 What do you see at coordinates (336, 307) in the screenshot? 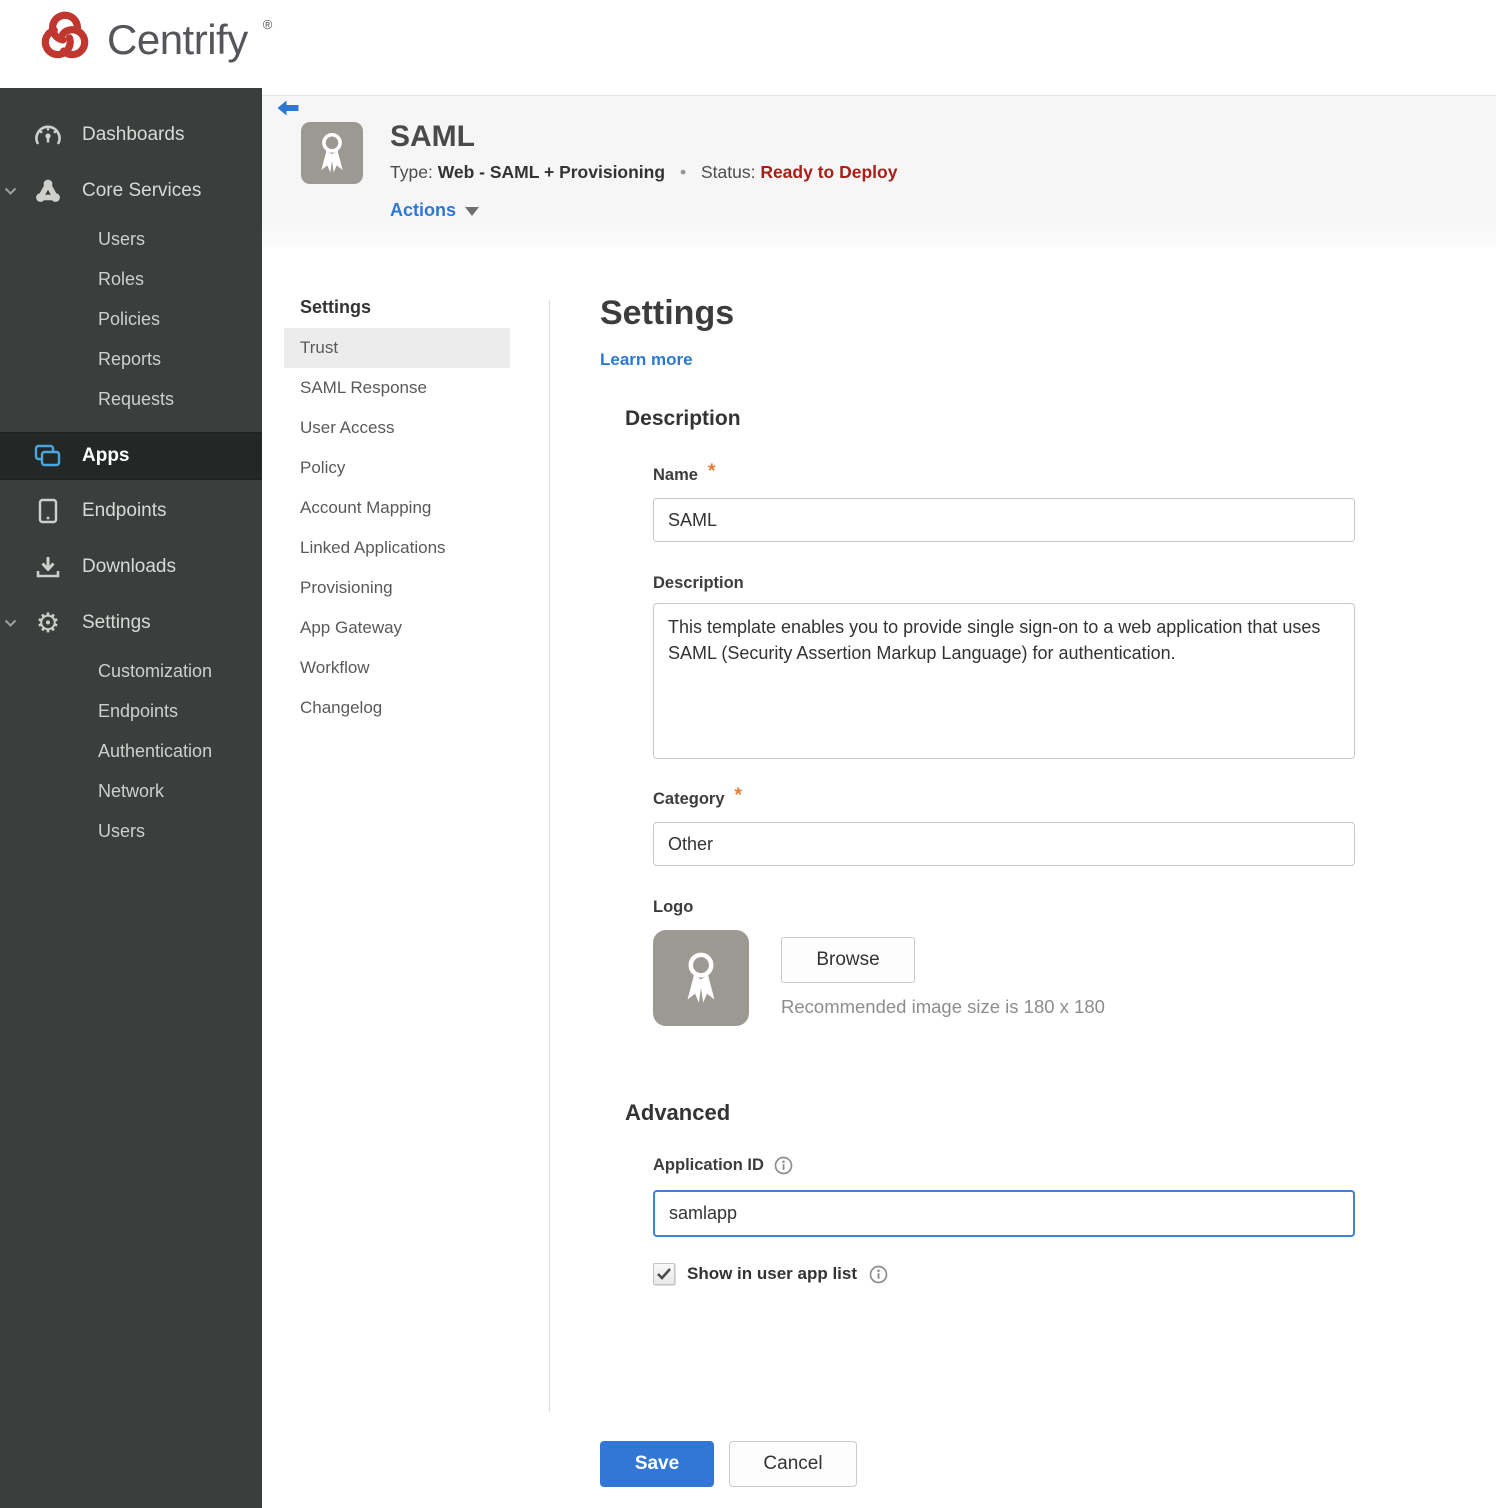
I see `subnav-header: Settings` at bounding box center [336, 307].